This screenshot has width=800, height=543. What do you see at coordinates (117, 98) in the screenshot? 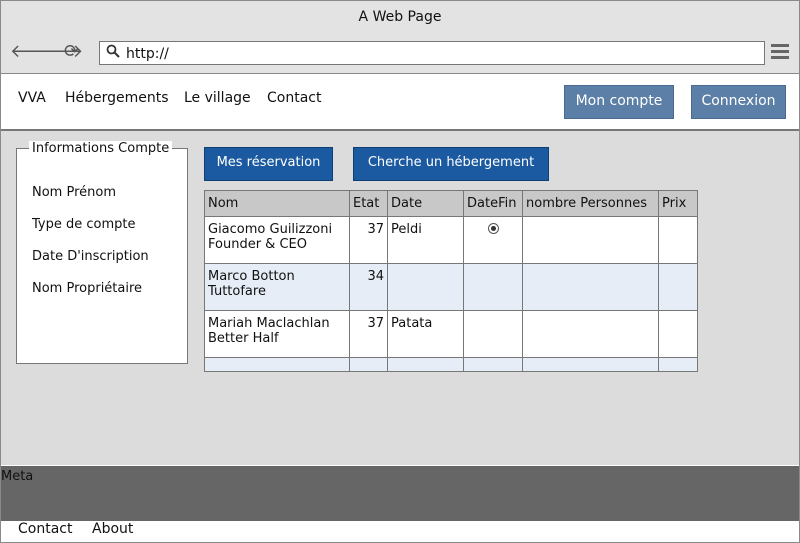
I see `nav-link-hebergements: Hébergements` at bounding box center [117, 98].